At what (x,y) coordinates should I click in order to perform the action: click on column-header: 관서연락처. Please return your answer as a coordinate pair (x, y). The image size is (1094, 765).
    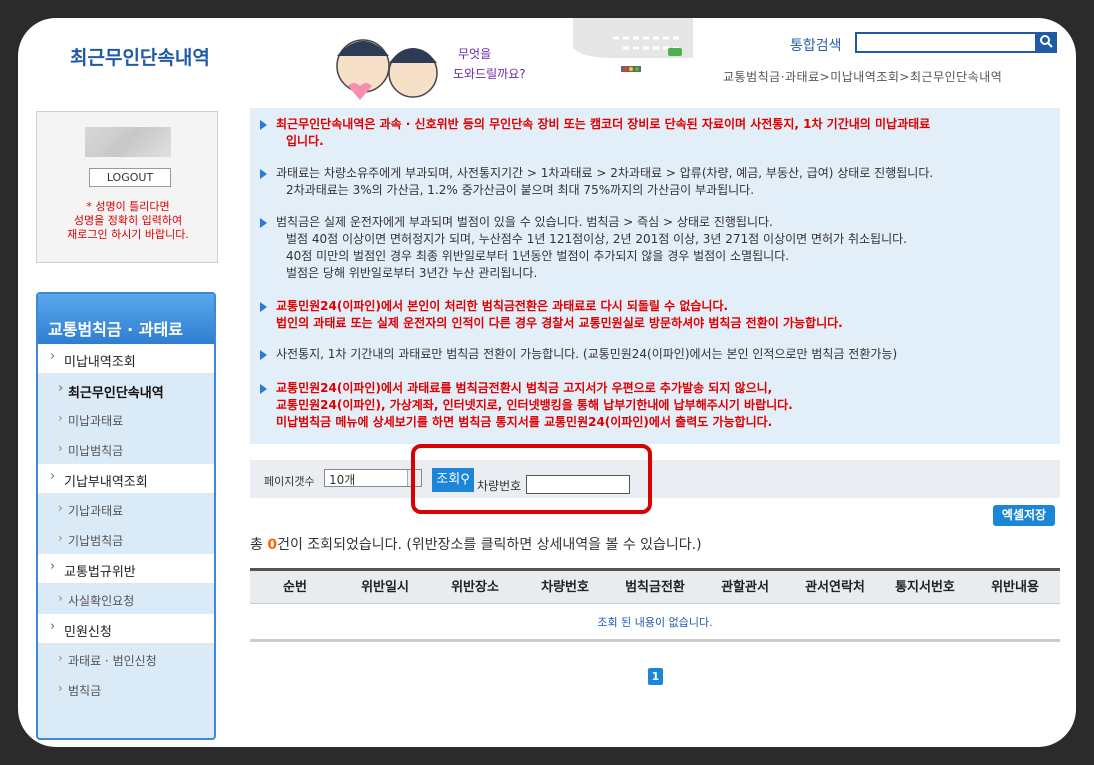
    Looking at the image, I should click on (835, 587).